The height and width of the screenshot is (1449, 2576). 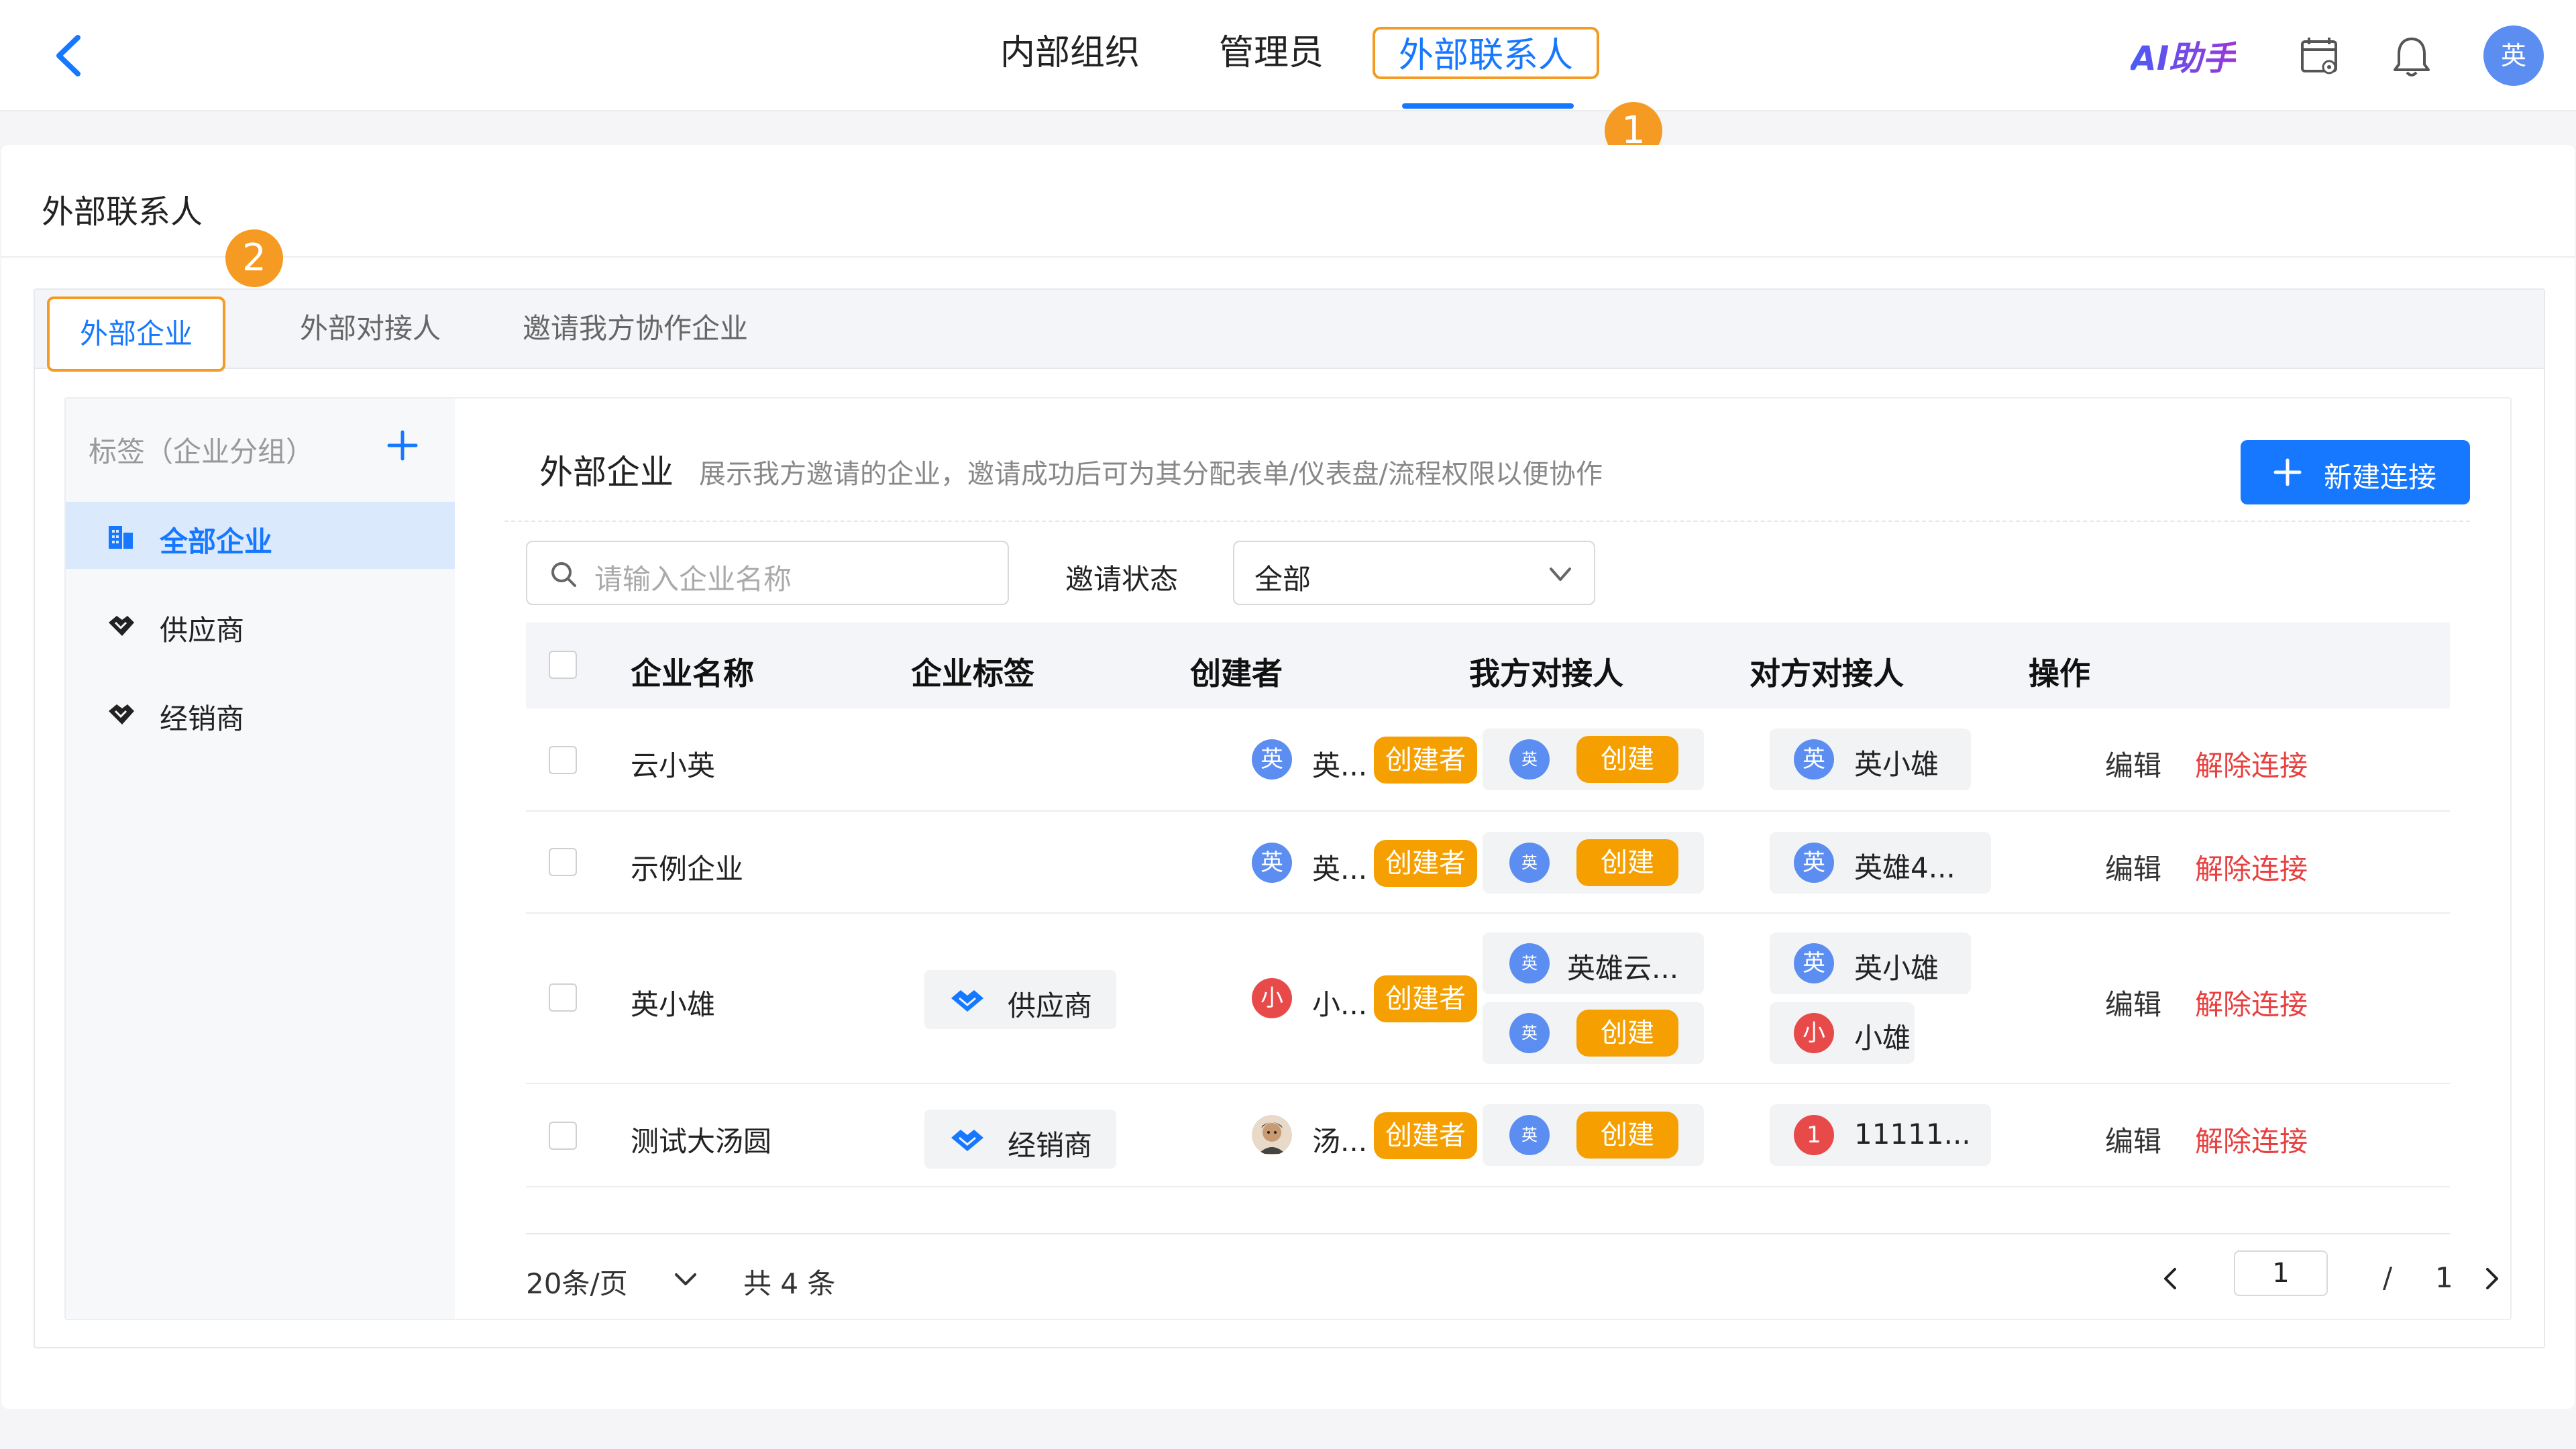 What do you see at coordinates (1414, 573) in the screenshot?
I see `invite-status-select: 全部` at bounding box center [1414, 573].